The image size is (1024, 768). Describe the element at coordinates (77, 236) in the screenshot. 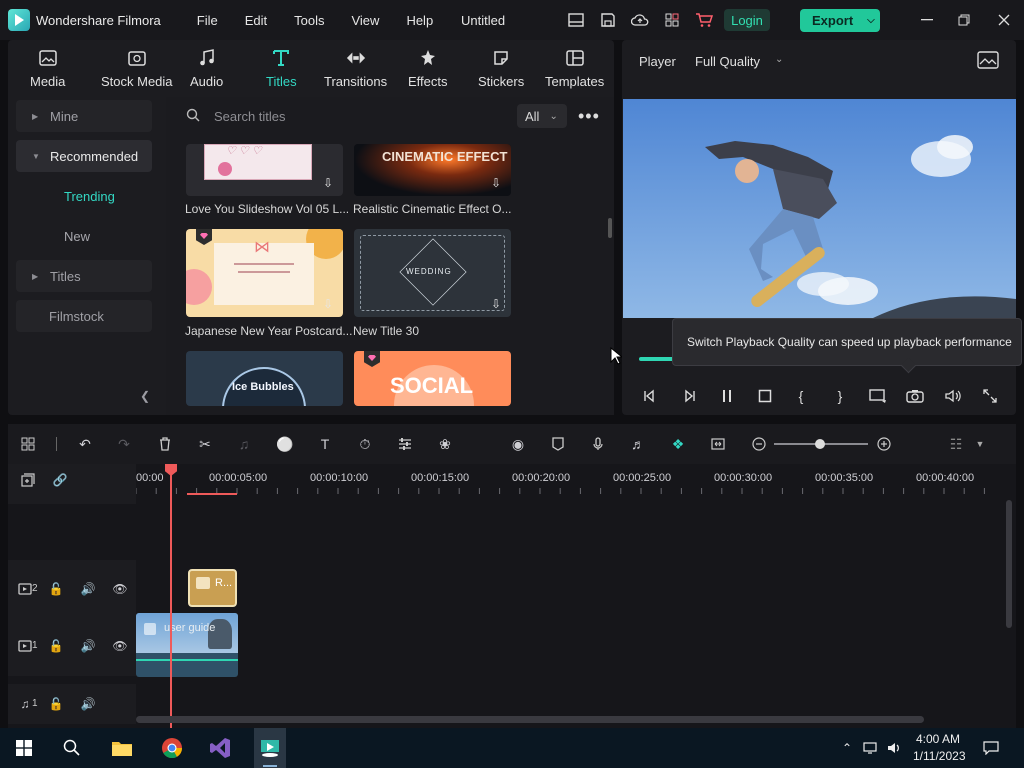

I see `sidebar-item-new: New` at that location.